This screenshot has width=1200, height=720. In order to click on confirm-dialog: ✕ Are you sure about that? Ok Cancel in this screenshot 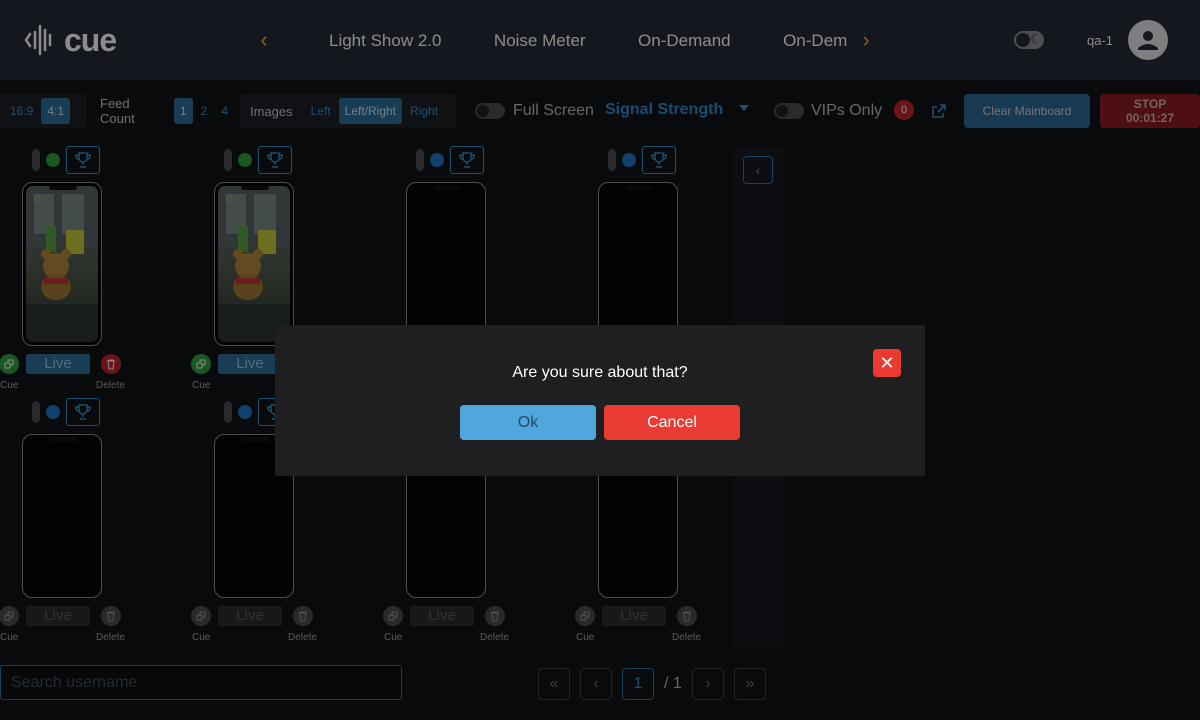, I will do `click(600, 400)`.